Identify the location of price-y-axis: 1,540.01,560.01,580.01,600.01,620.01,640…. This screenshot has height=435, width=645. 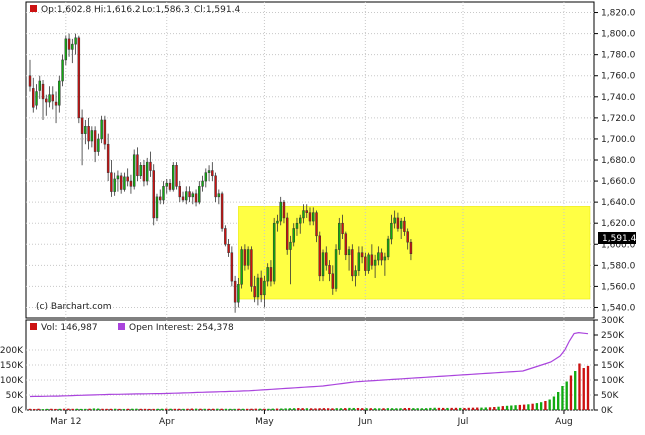
(615, 161).